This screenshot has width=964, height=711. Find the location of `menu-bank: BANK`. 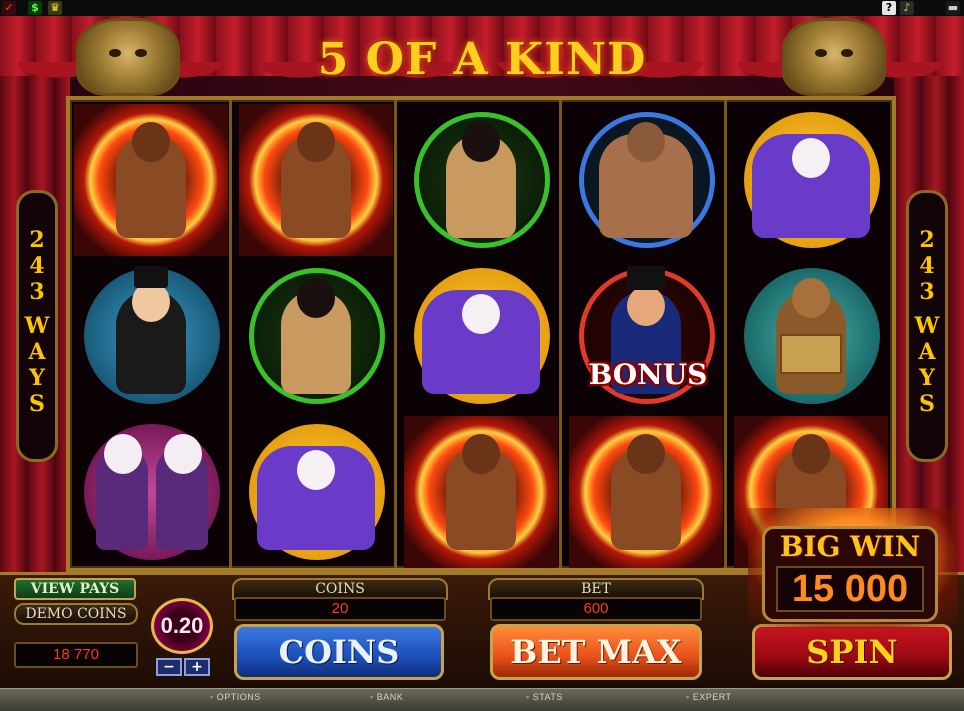

menu-bank: BANK is located at coordinates (386, 697).